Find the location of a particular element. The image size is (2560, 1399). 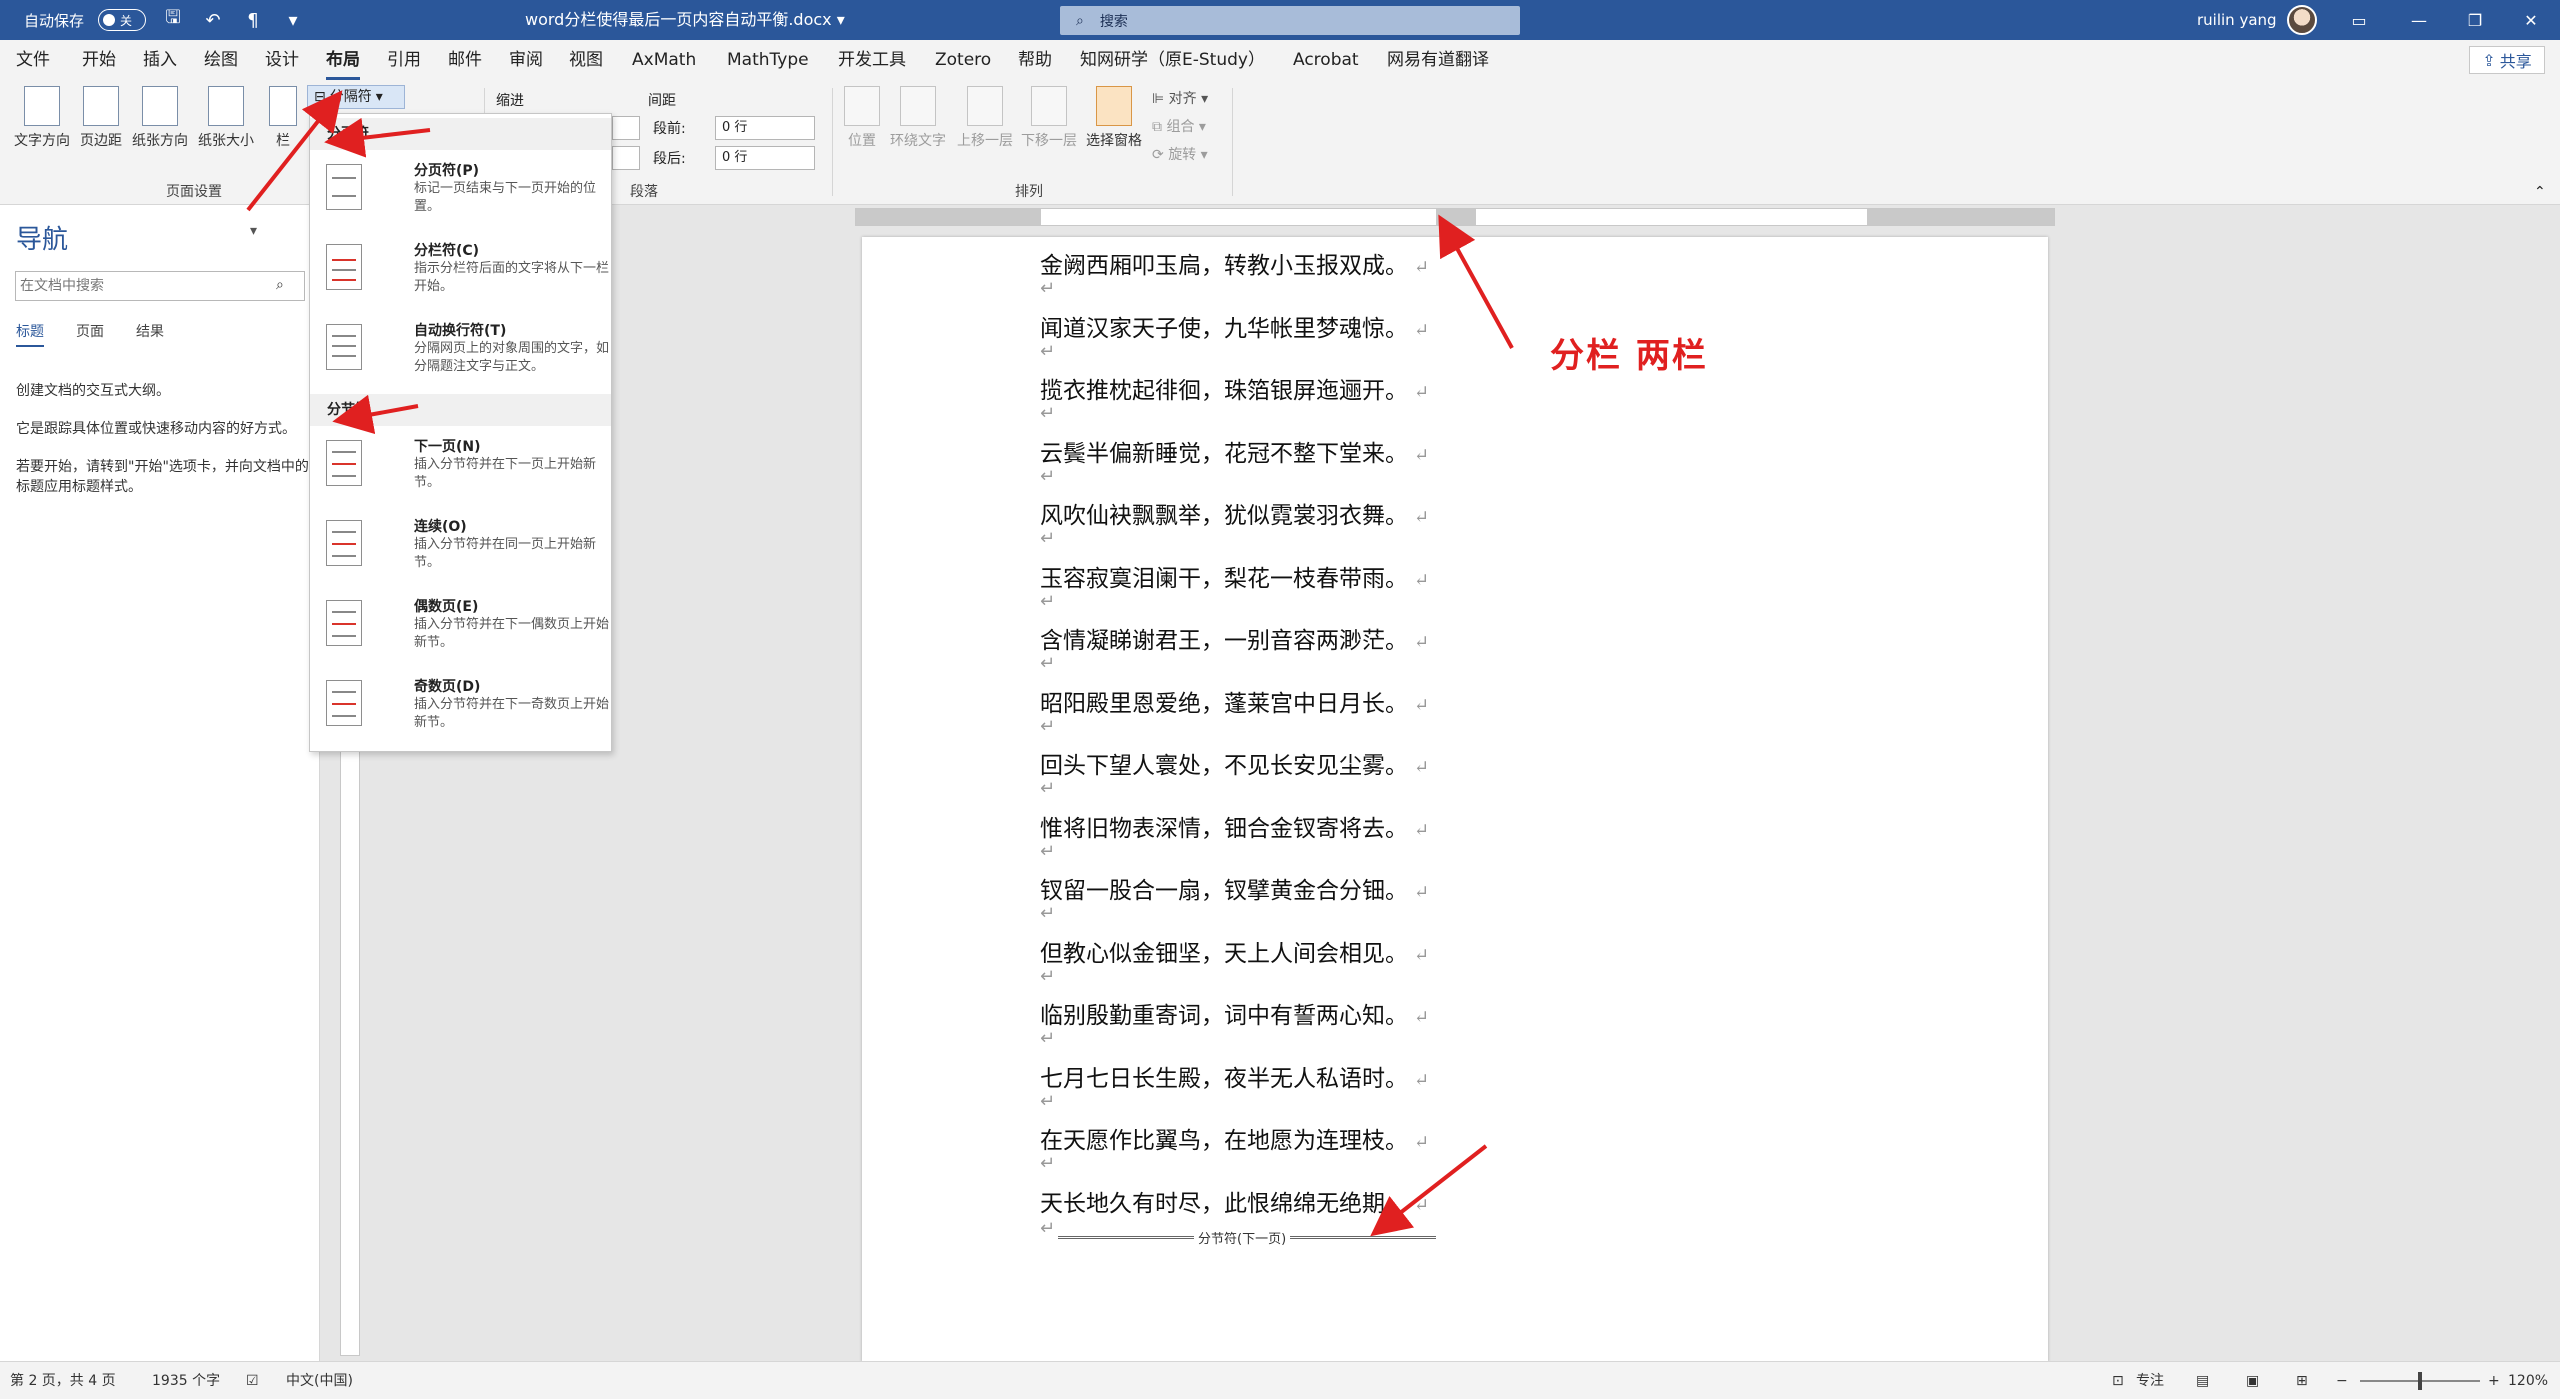

indent-right-input is located at coordinates (626, 158).